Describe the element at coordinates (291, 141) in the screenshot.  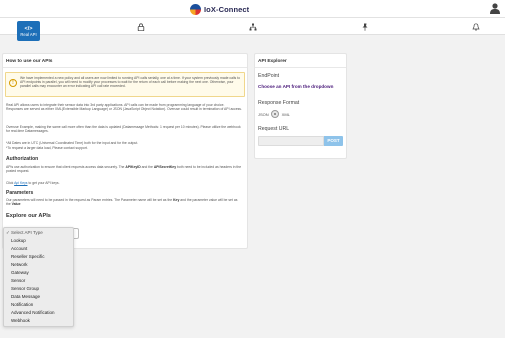
I see `request-url-input` at that location.